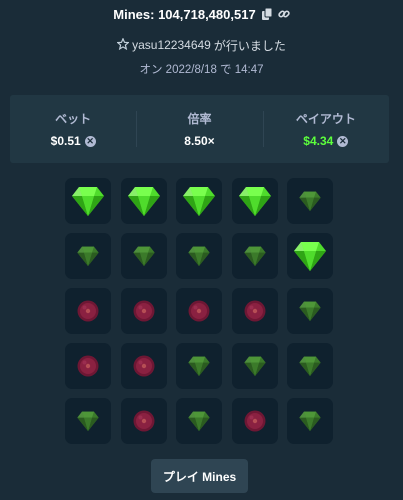 The image size is (403, 500). I want to click on bet-date: オン 2022/8/18 で 14:47, so click(201, 70).